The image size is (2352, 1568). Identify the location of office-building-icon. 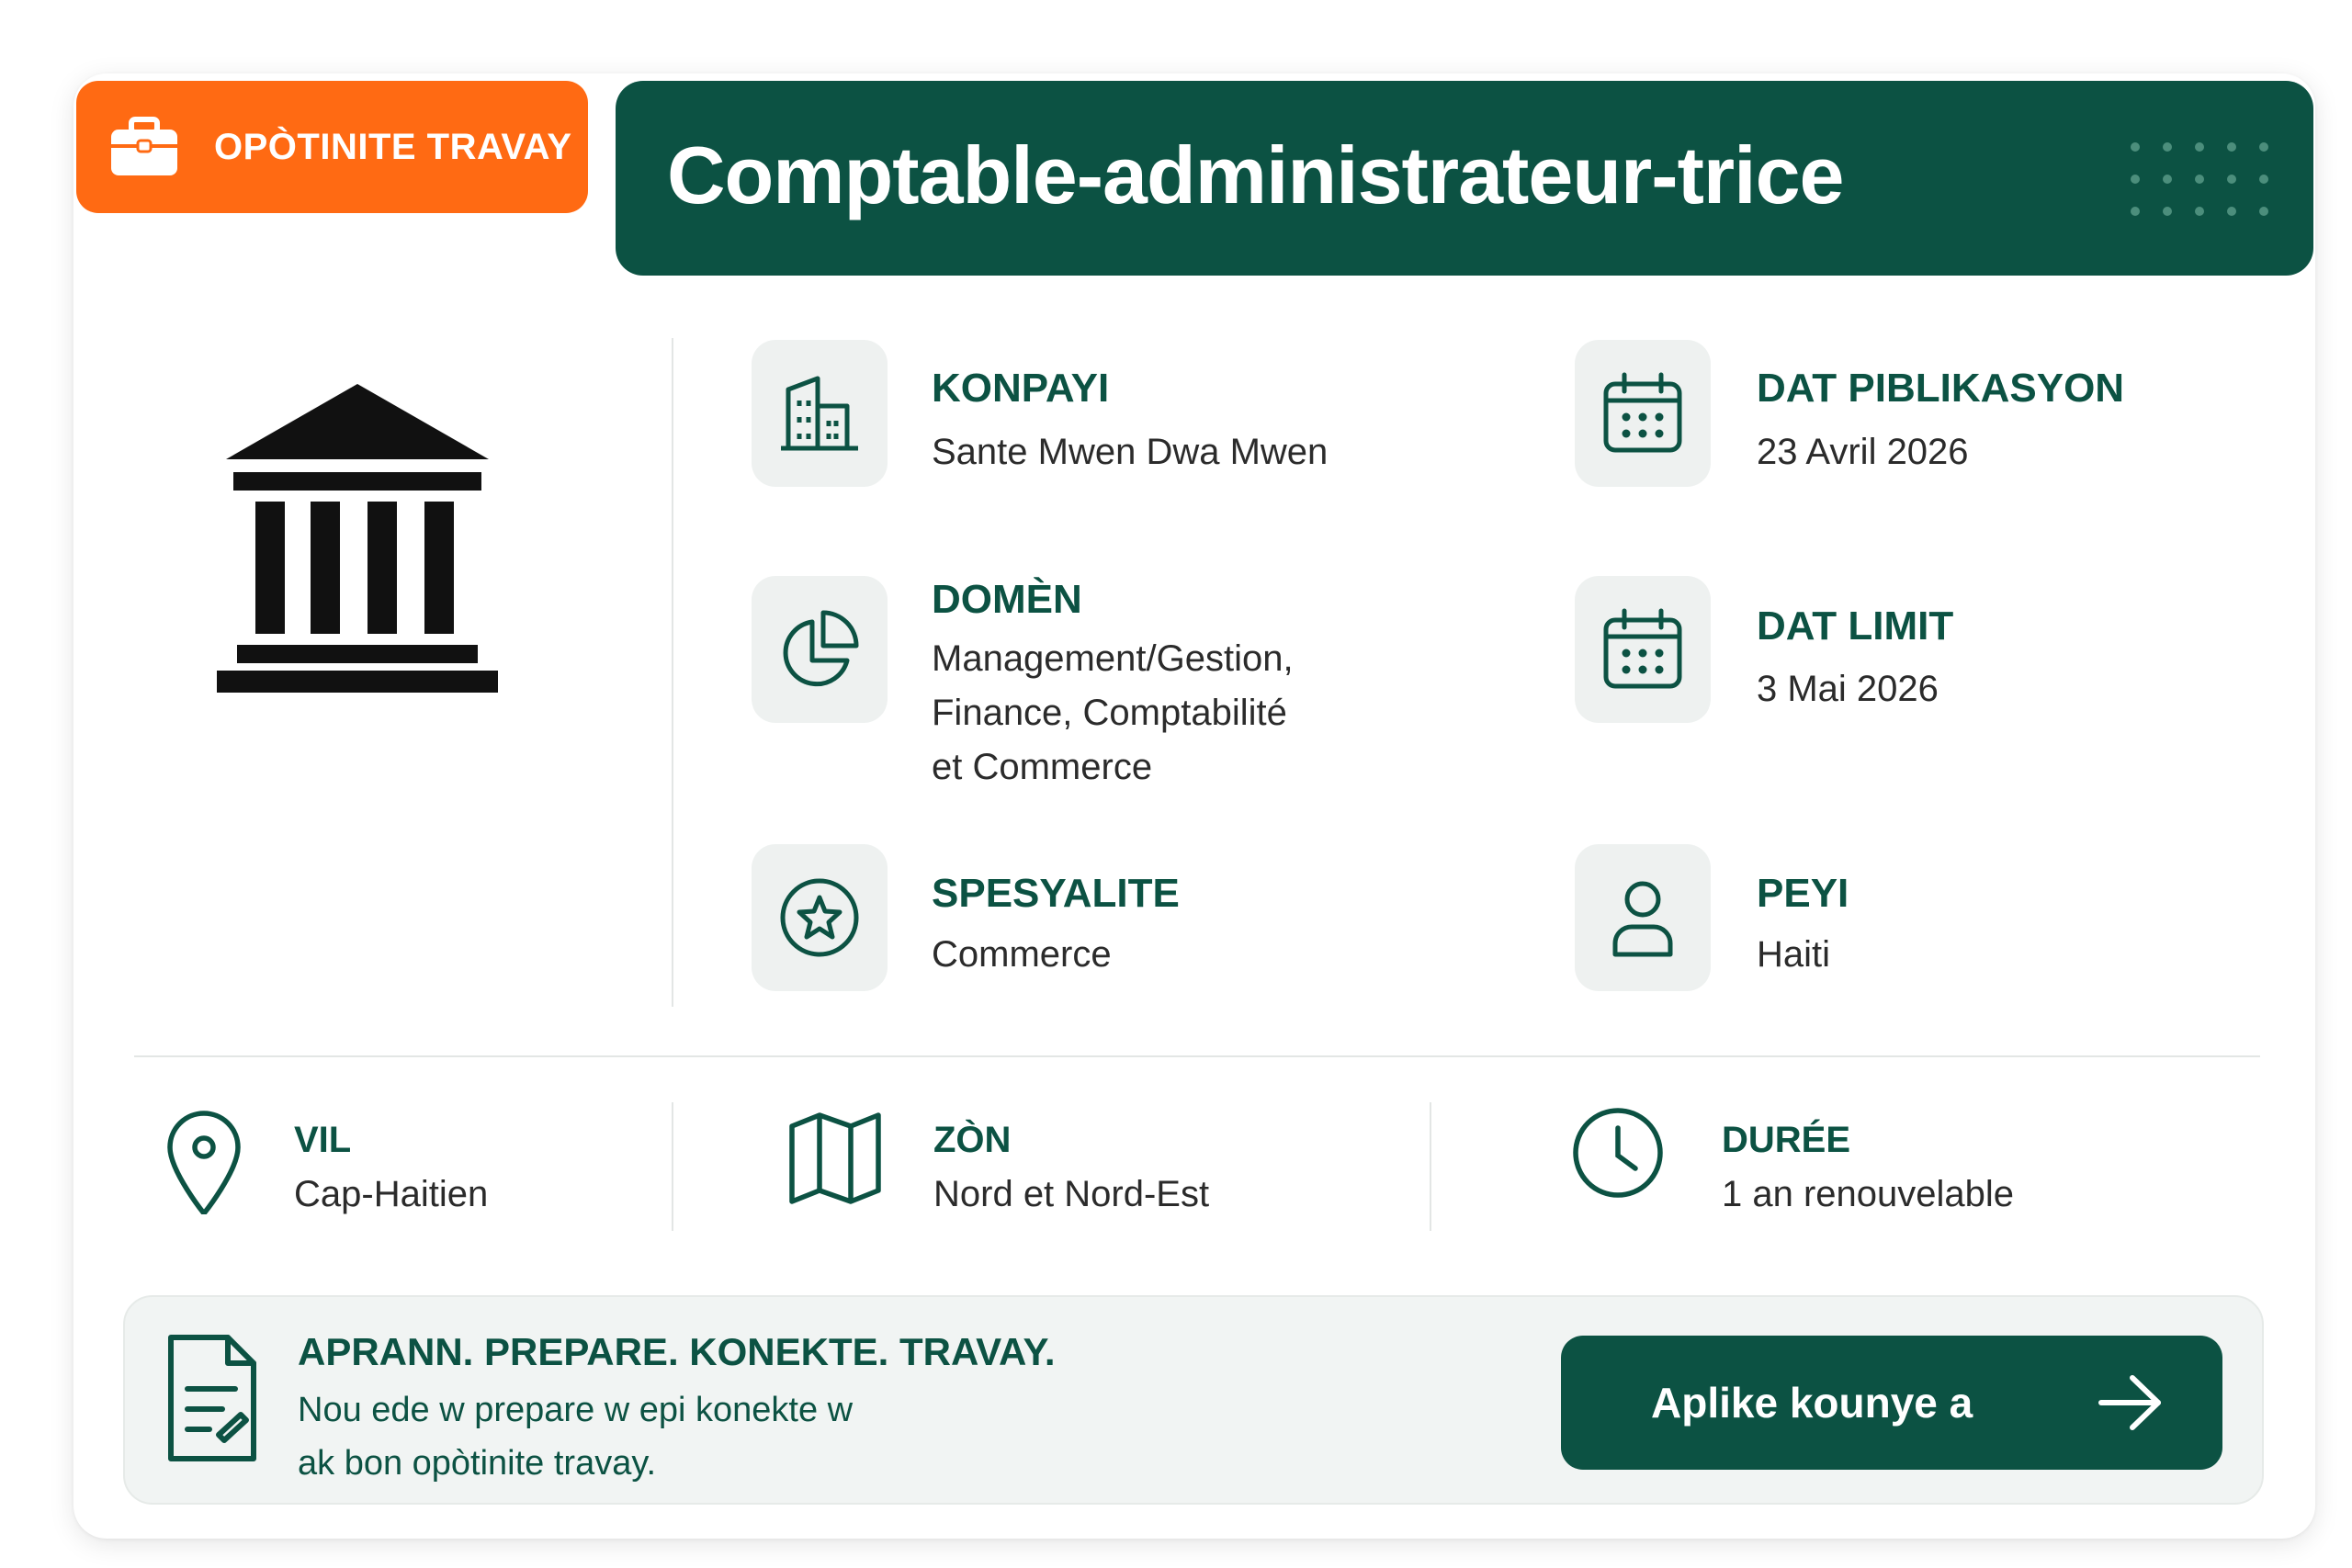
(820, 413).